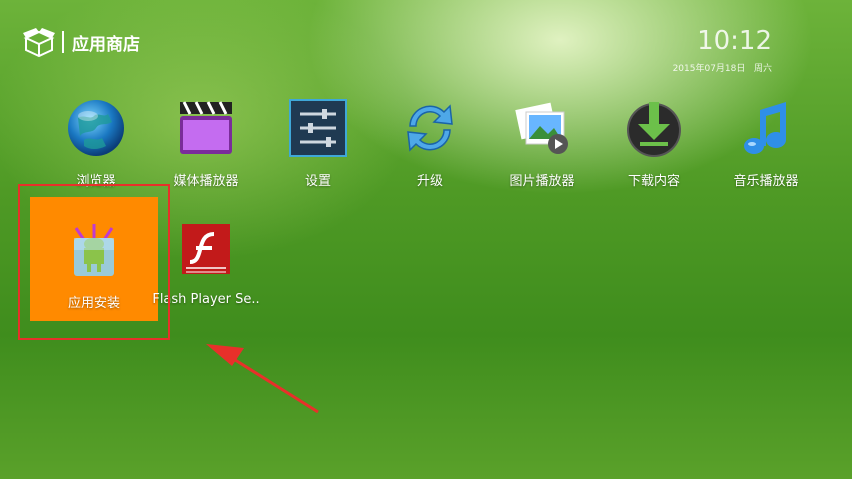 The width and height of the screenshot is (852, 479). What do you see at coordinates (430, 128) in the screenshot?
I see `refresh-icon` at bounding box center [430, 128].